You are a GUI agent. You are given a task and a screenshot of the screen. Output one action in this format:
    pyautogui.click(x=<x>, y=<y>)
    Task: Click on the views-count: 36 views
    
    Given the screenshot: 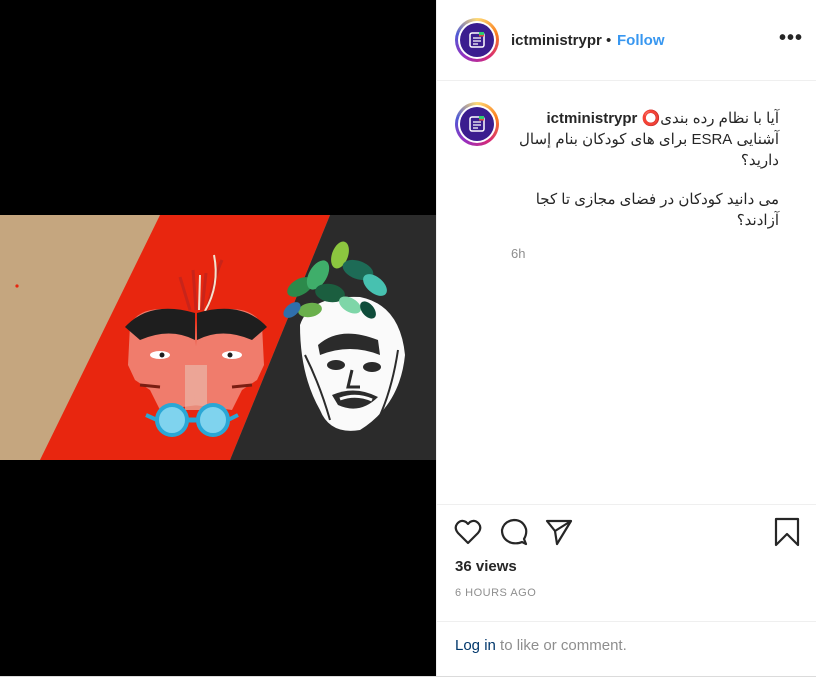 What is the action you would take?
    pyautogui.click(x=486, y=566)
    